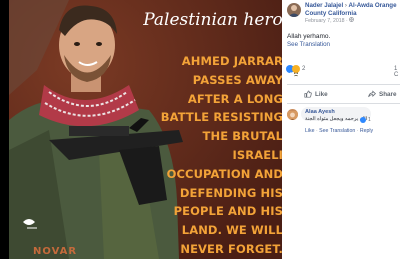 The width and height of the screenshot is (400, 259). I want to click on message-line: NEVER FORGET., so click(231, 248).